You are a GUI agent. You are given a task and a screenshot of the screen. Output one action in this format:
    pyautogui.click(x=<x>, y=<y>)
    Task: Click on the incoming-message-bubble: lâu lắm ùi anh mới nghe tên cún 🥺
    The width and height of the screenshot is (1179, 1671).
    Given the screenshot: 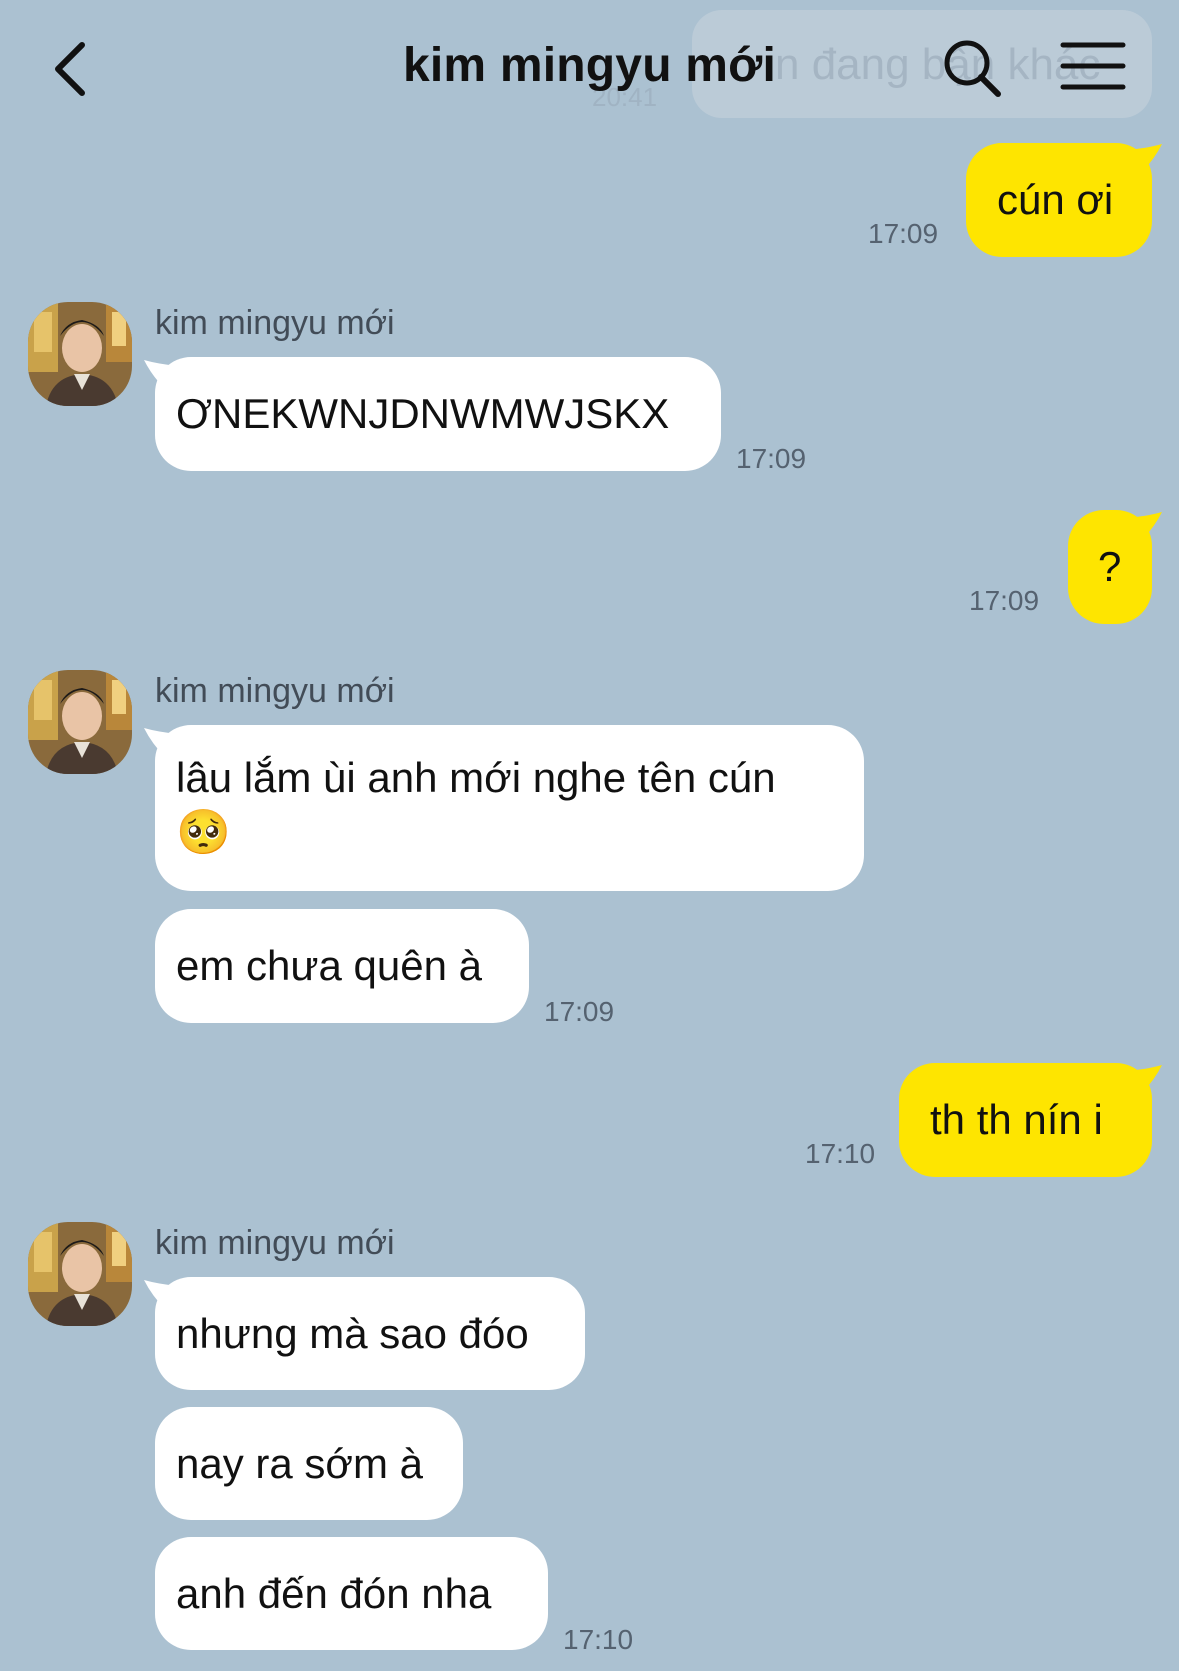 What is the action you would take?
    pyautogui.click(x=509, y=808)
    